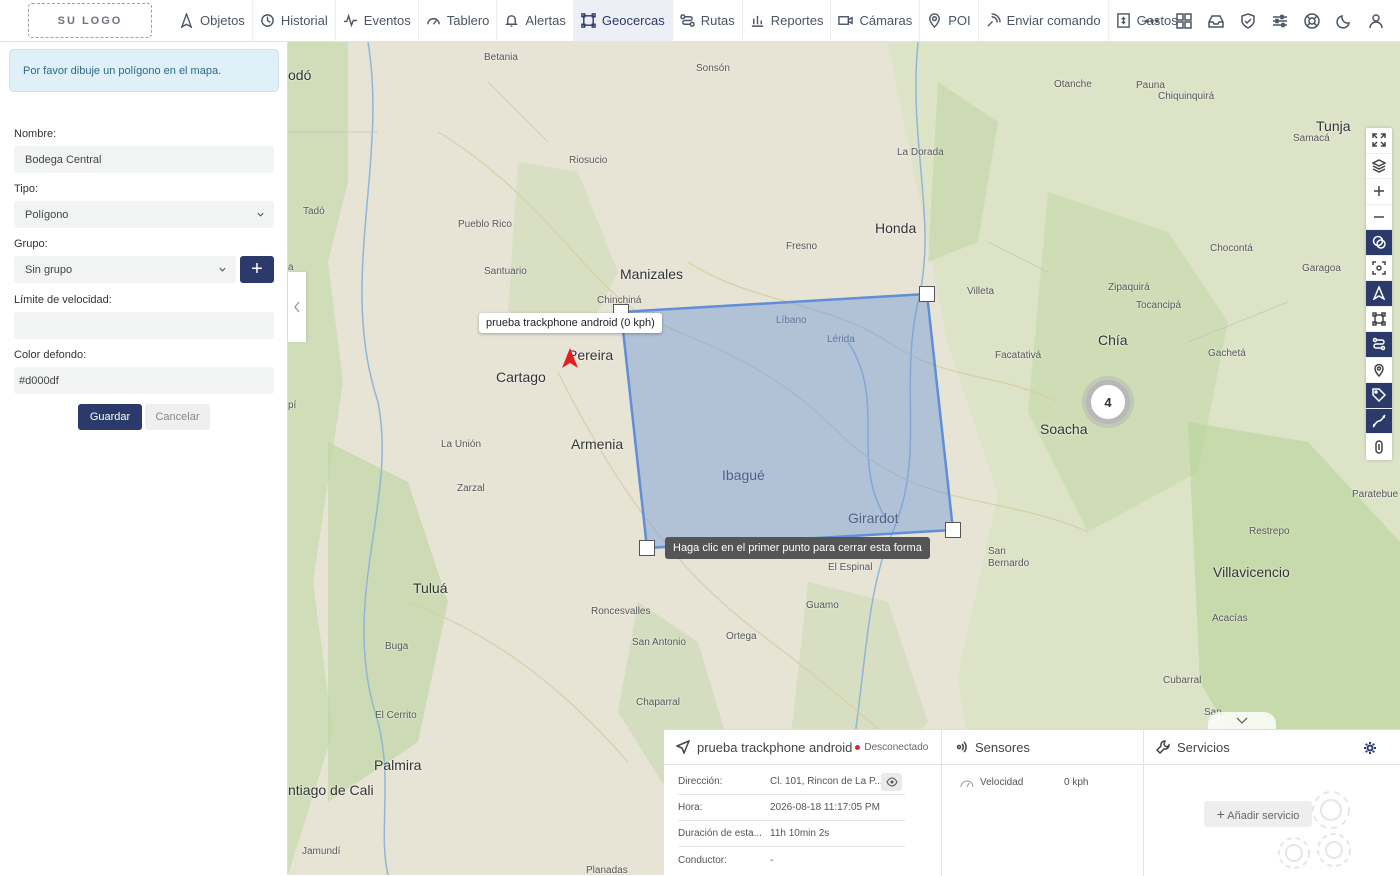  Describe the element at coordinates (1053, 20) in the screenshot. I see `nav-label: Enviar comando` at that location.